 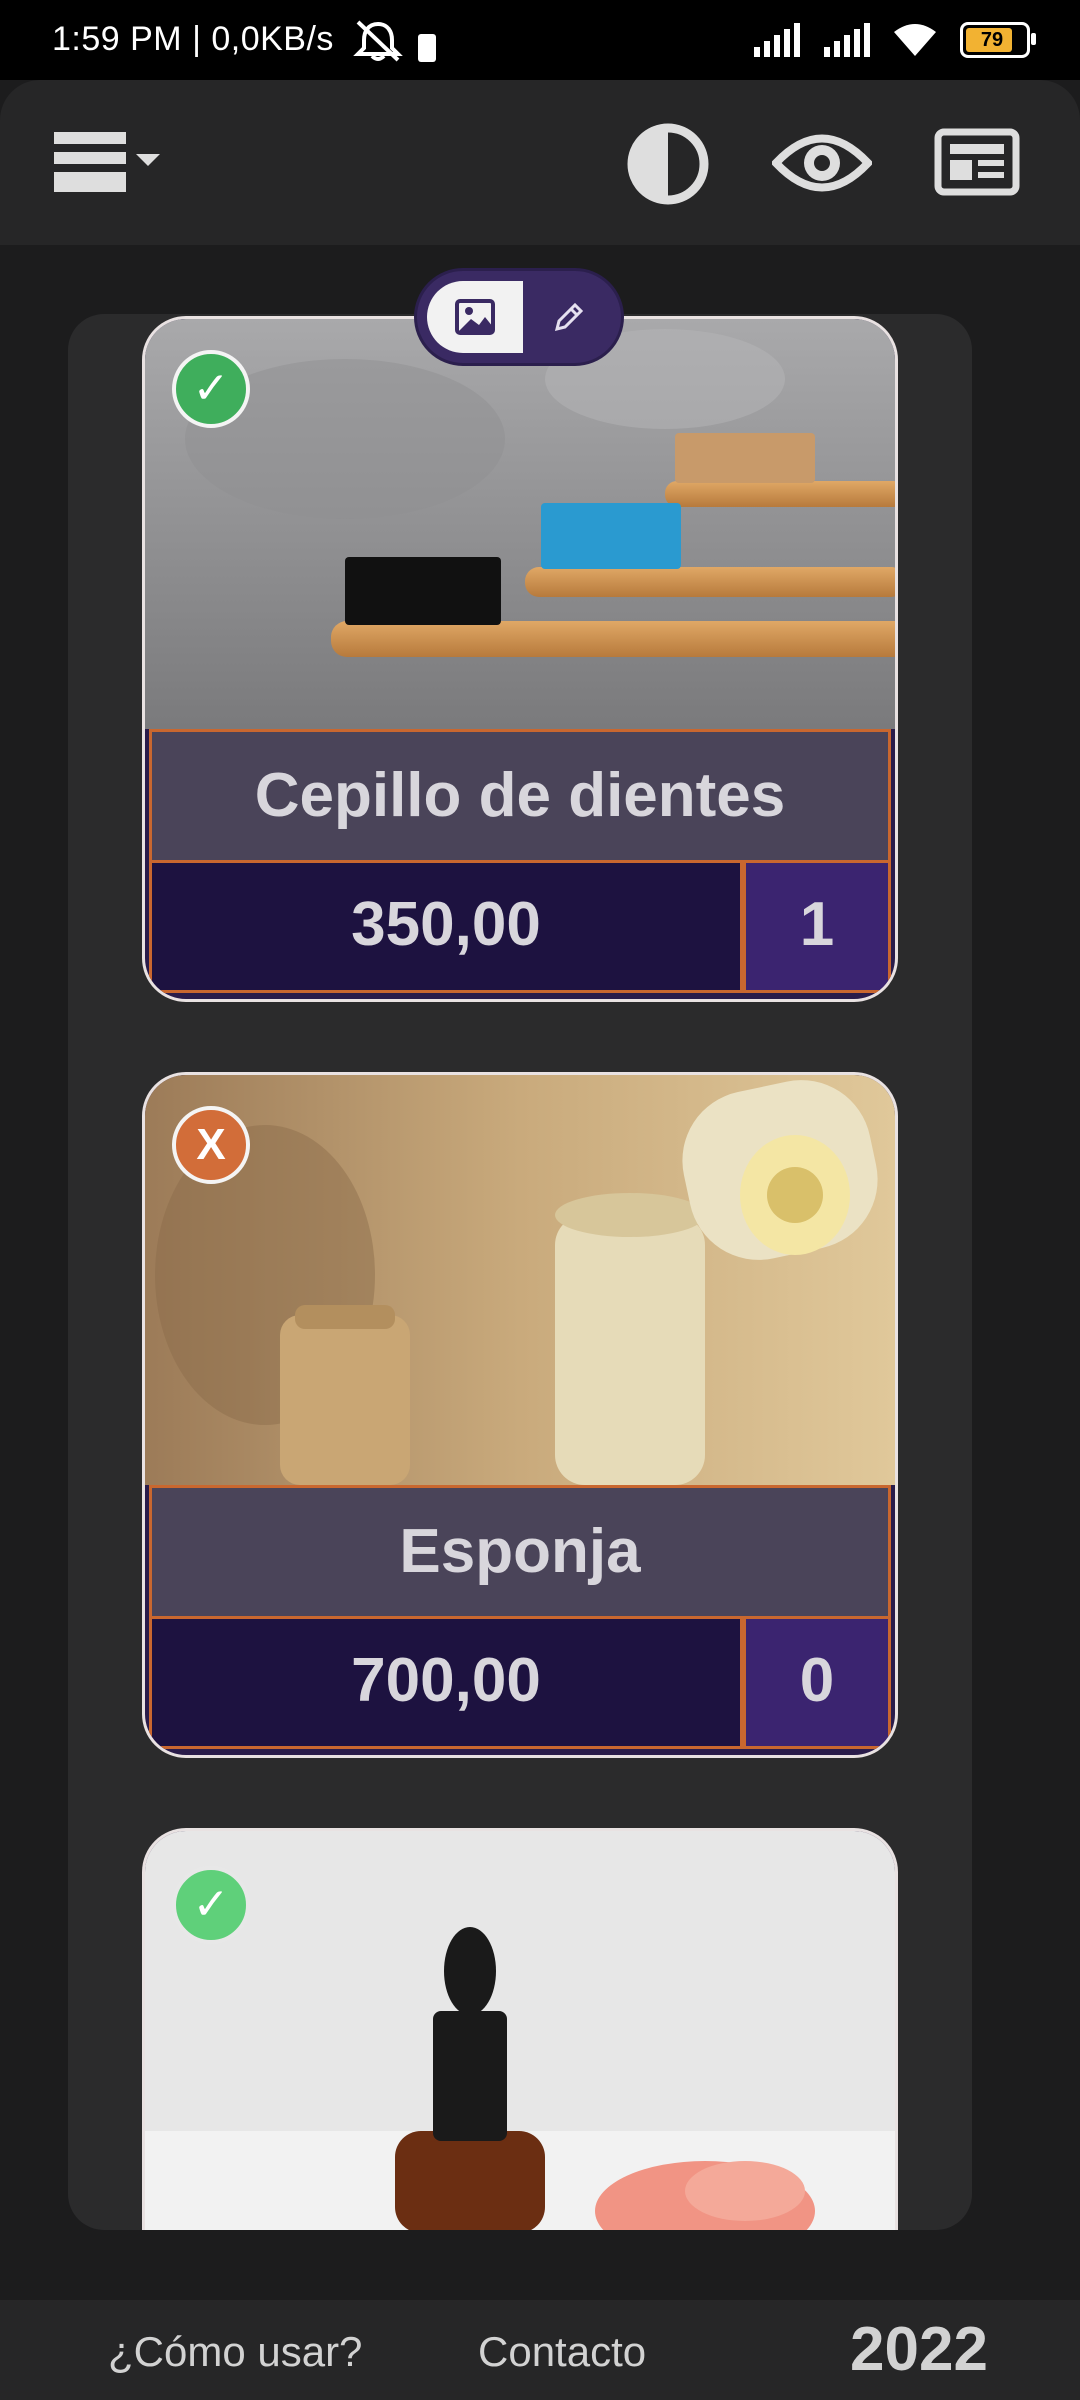 What do you see at coordinates (915, 40) in the screenshot?
I see `wifi-icon` at bounding box center [915, 40].